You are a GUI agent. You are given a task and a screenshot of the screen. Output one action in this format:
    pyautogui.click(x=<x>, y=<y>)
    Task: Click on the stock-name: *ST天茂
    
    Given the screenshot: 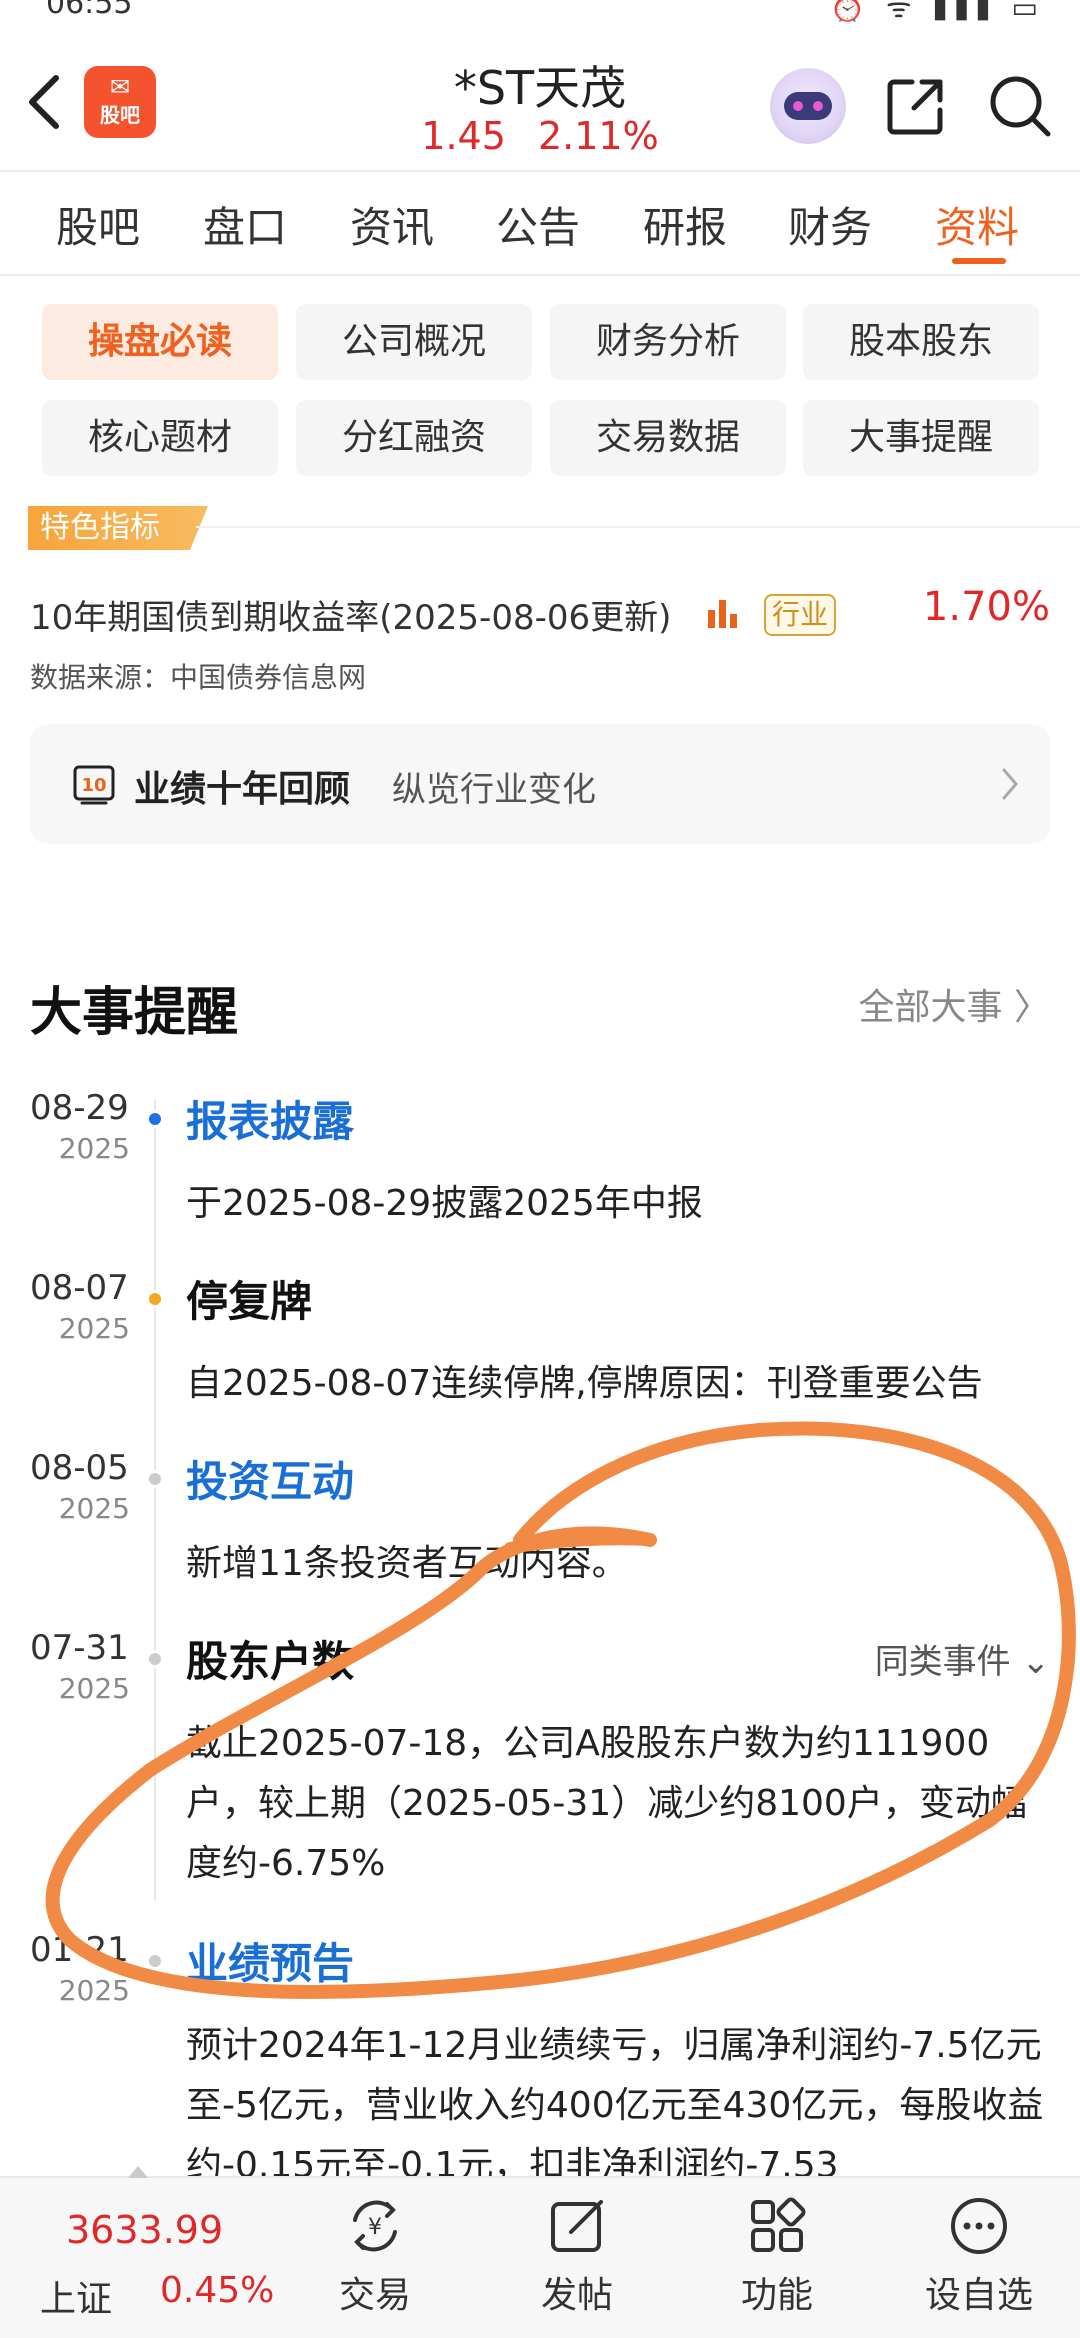 What is the action you would take?
    pyautogui.click(x=540, y=88)
    